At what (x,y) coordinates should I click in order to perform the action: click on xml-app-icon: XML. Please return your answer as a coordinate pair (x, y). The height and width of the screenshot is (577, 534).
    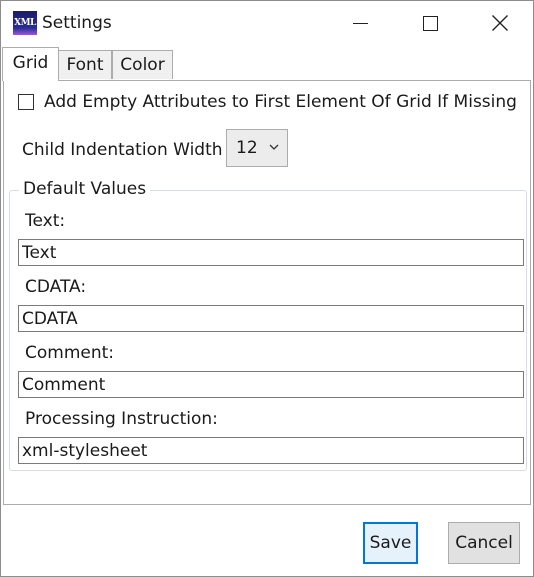
    Looking at the image, I should click on (25, 23).